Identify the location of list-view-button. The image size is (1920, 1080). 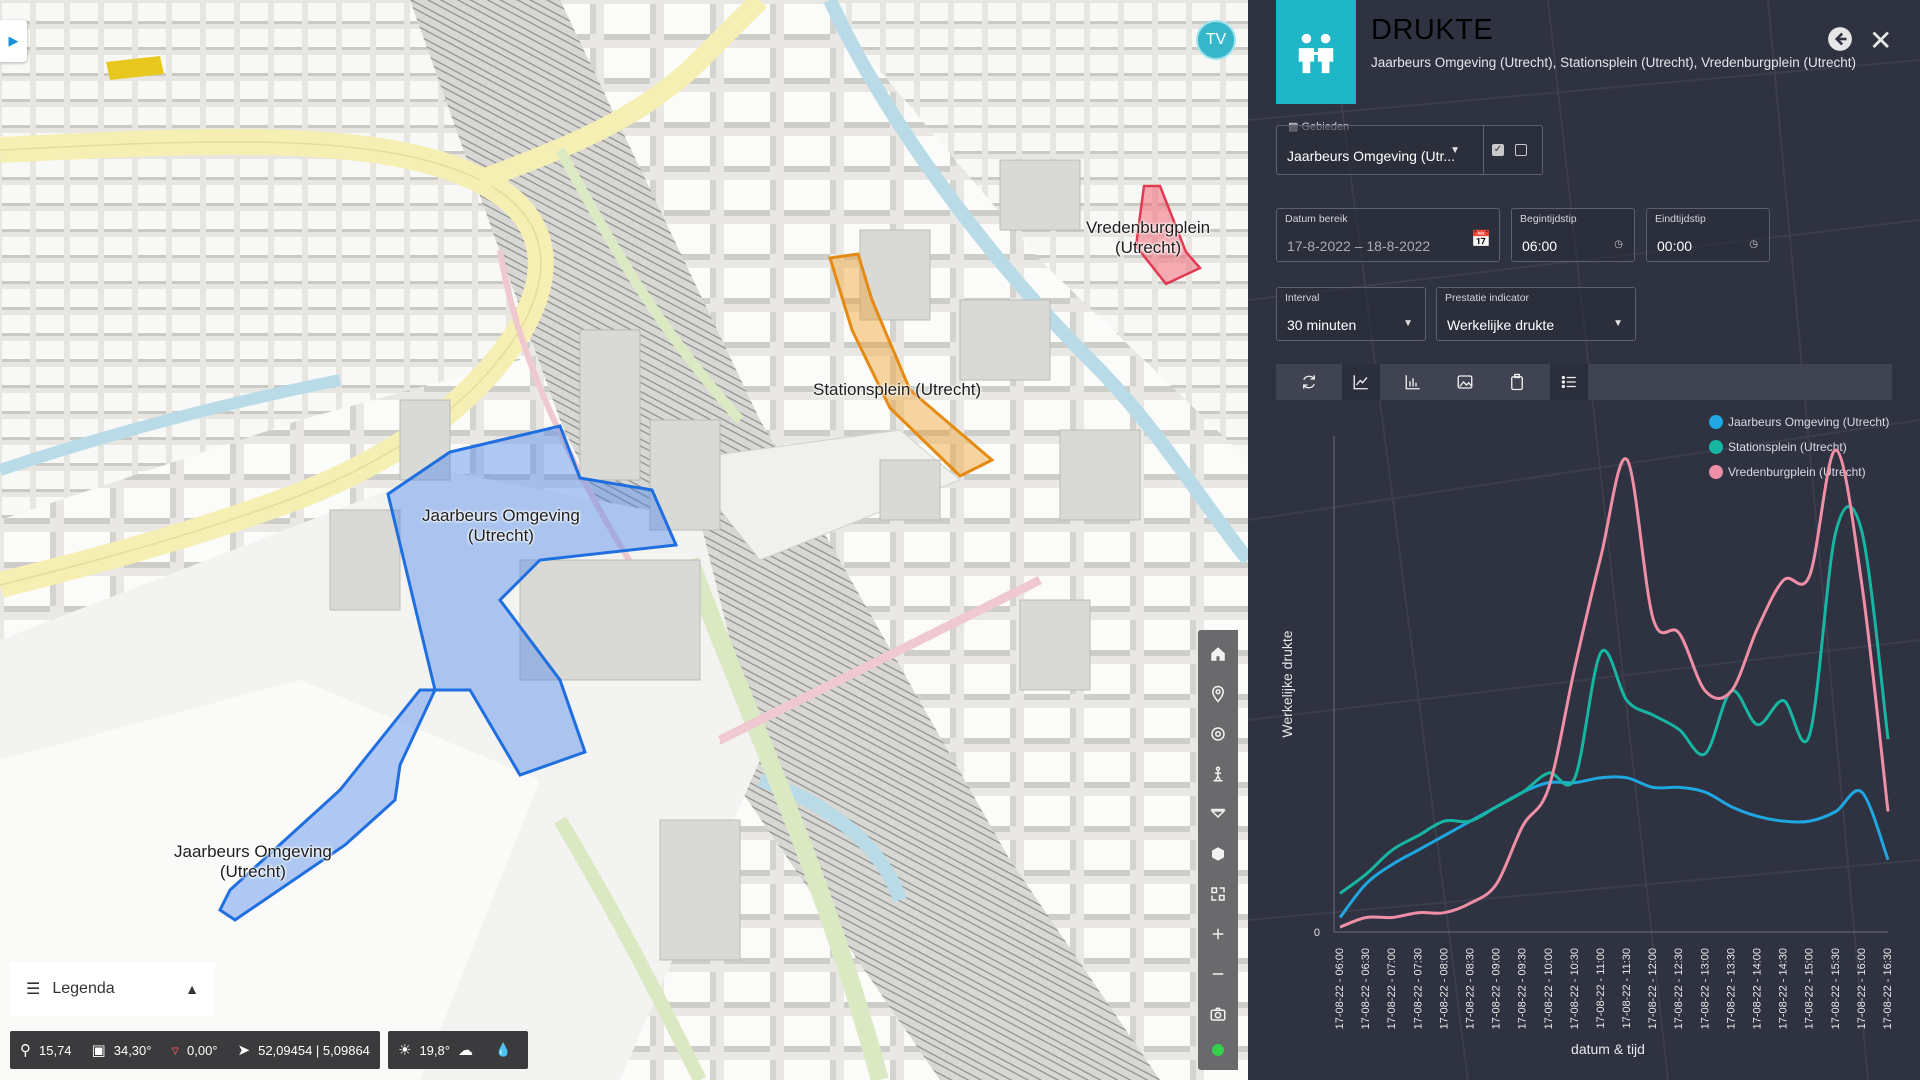
(1569, 382).